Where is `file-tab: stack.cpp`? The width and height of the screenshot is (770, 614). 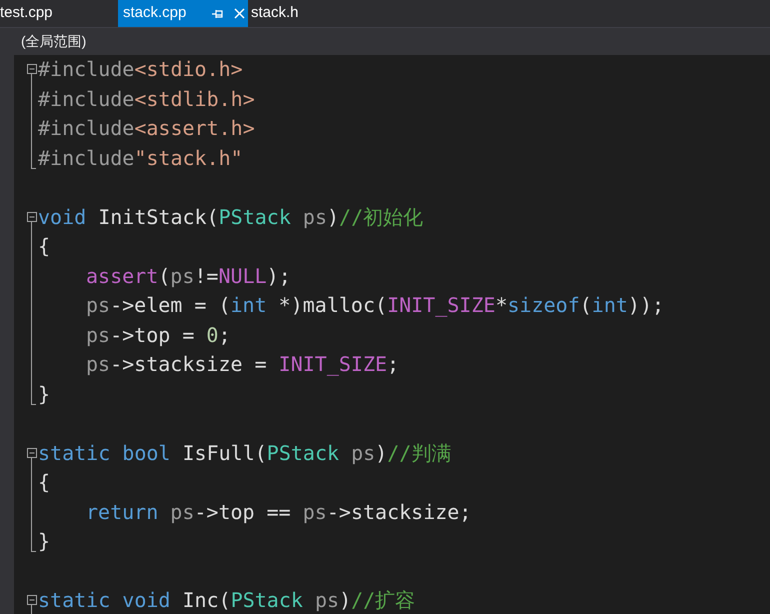 file-tab: stack.cpp is located at coordinates (183, 13).